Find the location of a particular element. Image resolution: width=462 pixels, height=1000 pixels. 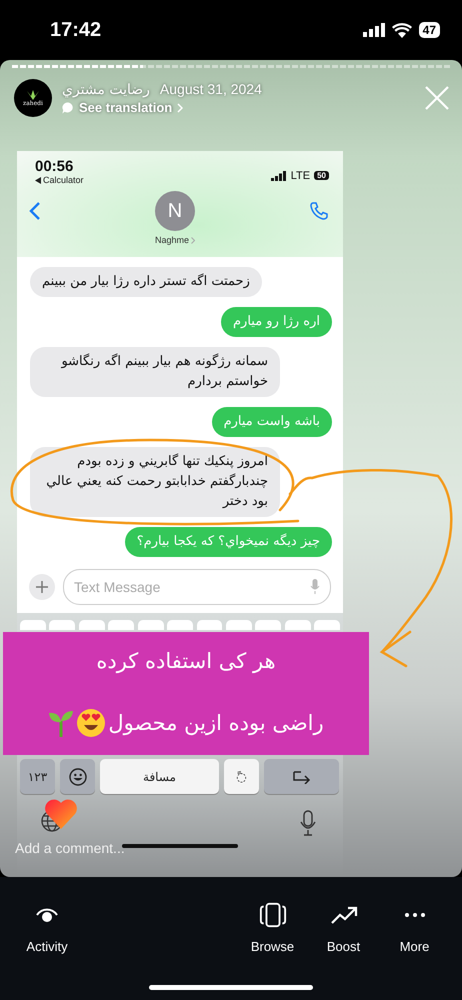

back-chevron-icon is located at coordinates (35, 211).